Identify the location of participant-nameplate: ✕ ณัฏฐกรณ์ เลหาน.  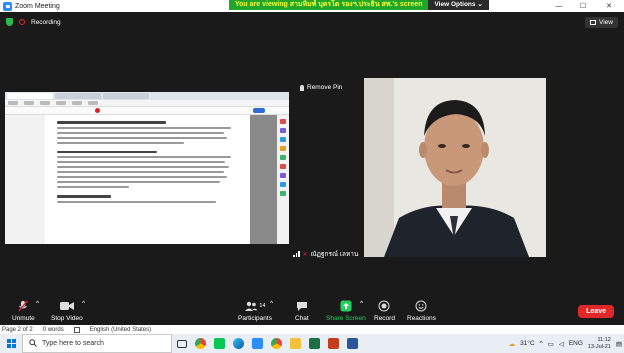
(325, 254).